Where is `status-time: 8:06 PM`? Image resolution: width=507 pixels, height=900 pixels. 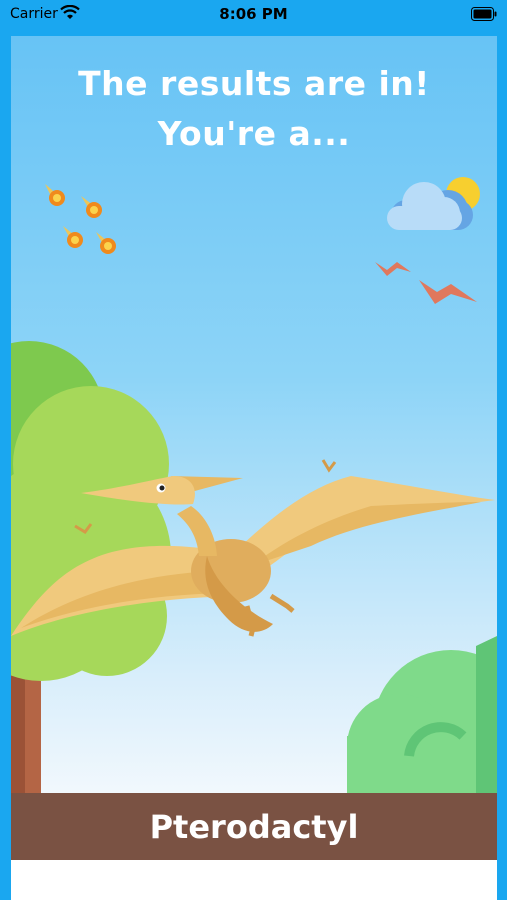 status-time: 8:06 PM is located at coordinates (253, 14).